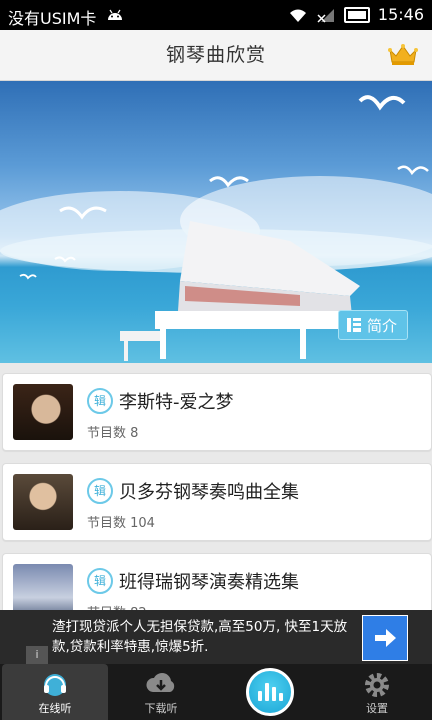 This screenshot has height=720, width=432. Describe the element at coordinates (209, 492) in the screenshot. I see `album-title: 贝多芬钢琴奏鸣曲全集` at that location.